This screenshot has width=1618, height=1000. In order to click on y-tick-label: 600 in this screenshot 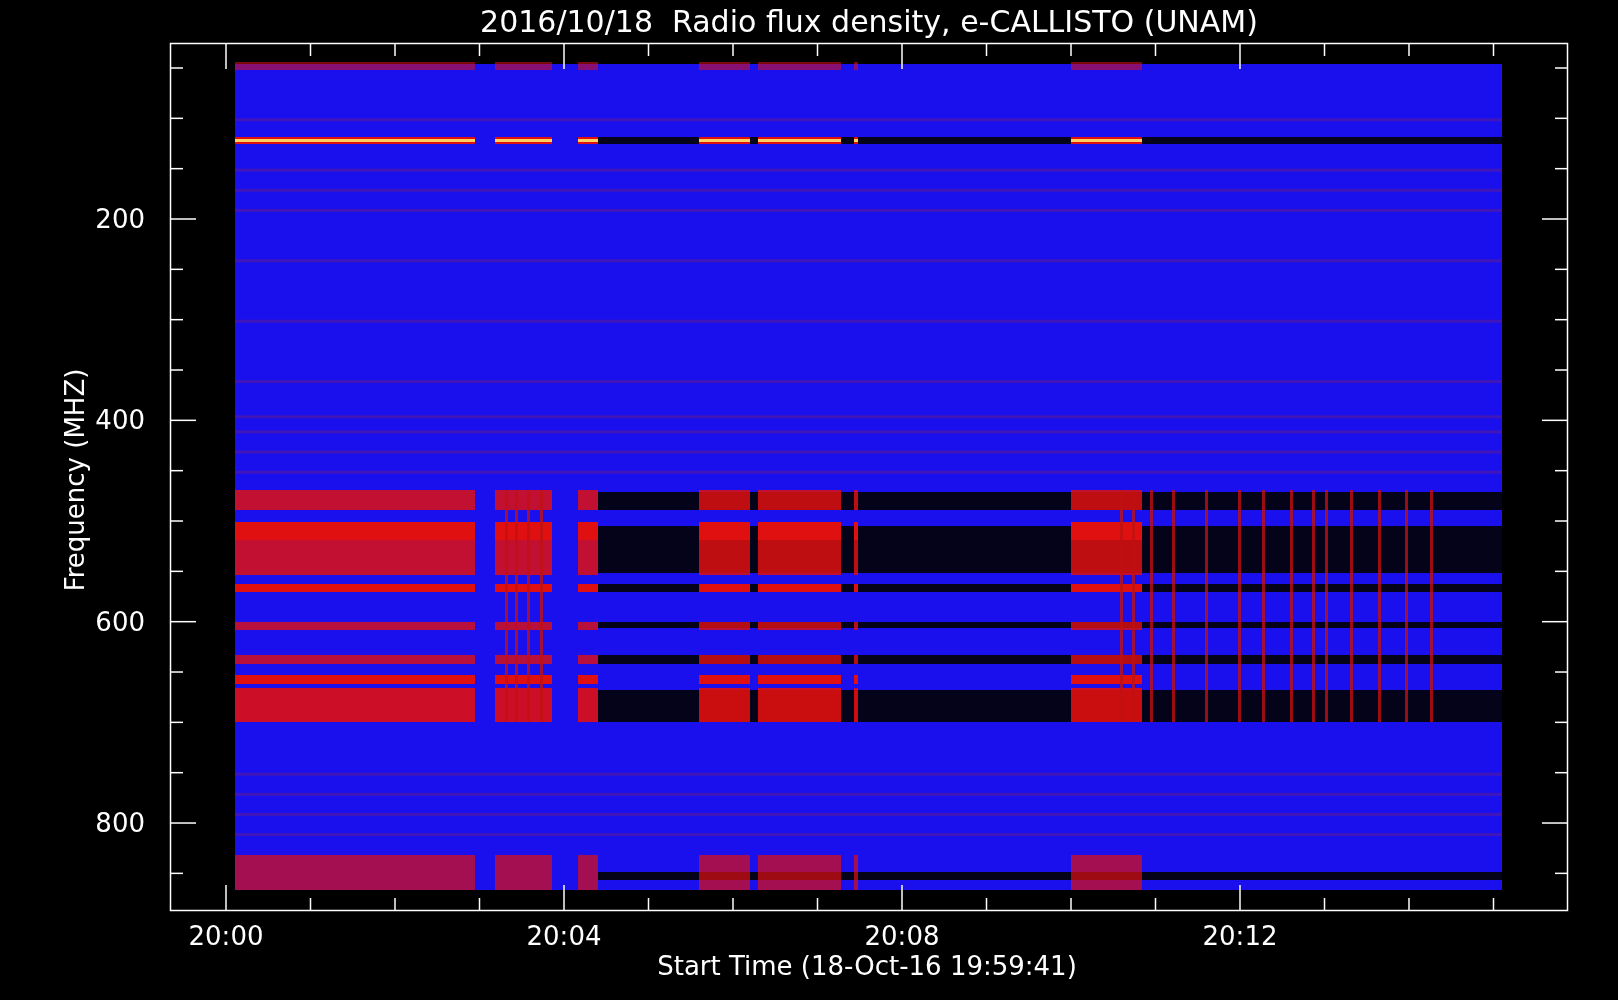, I will do `click(120, 621)`.